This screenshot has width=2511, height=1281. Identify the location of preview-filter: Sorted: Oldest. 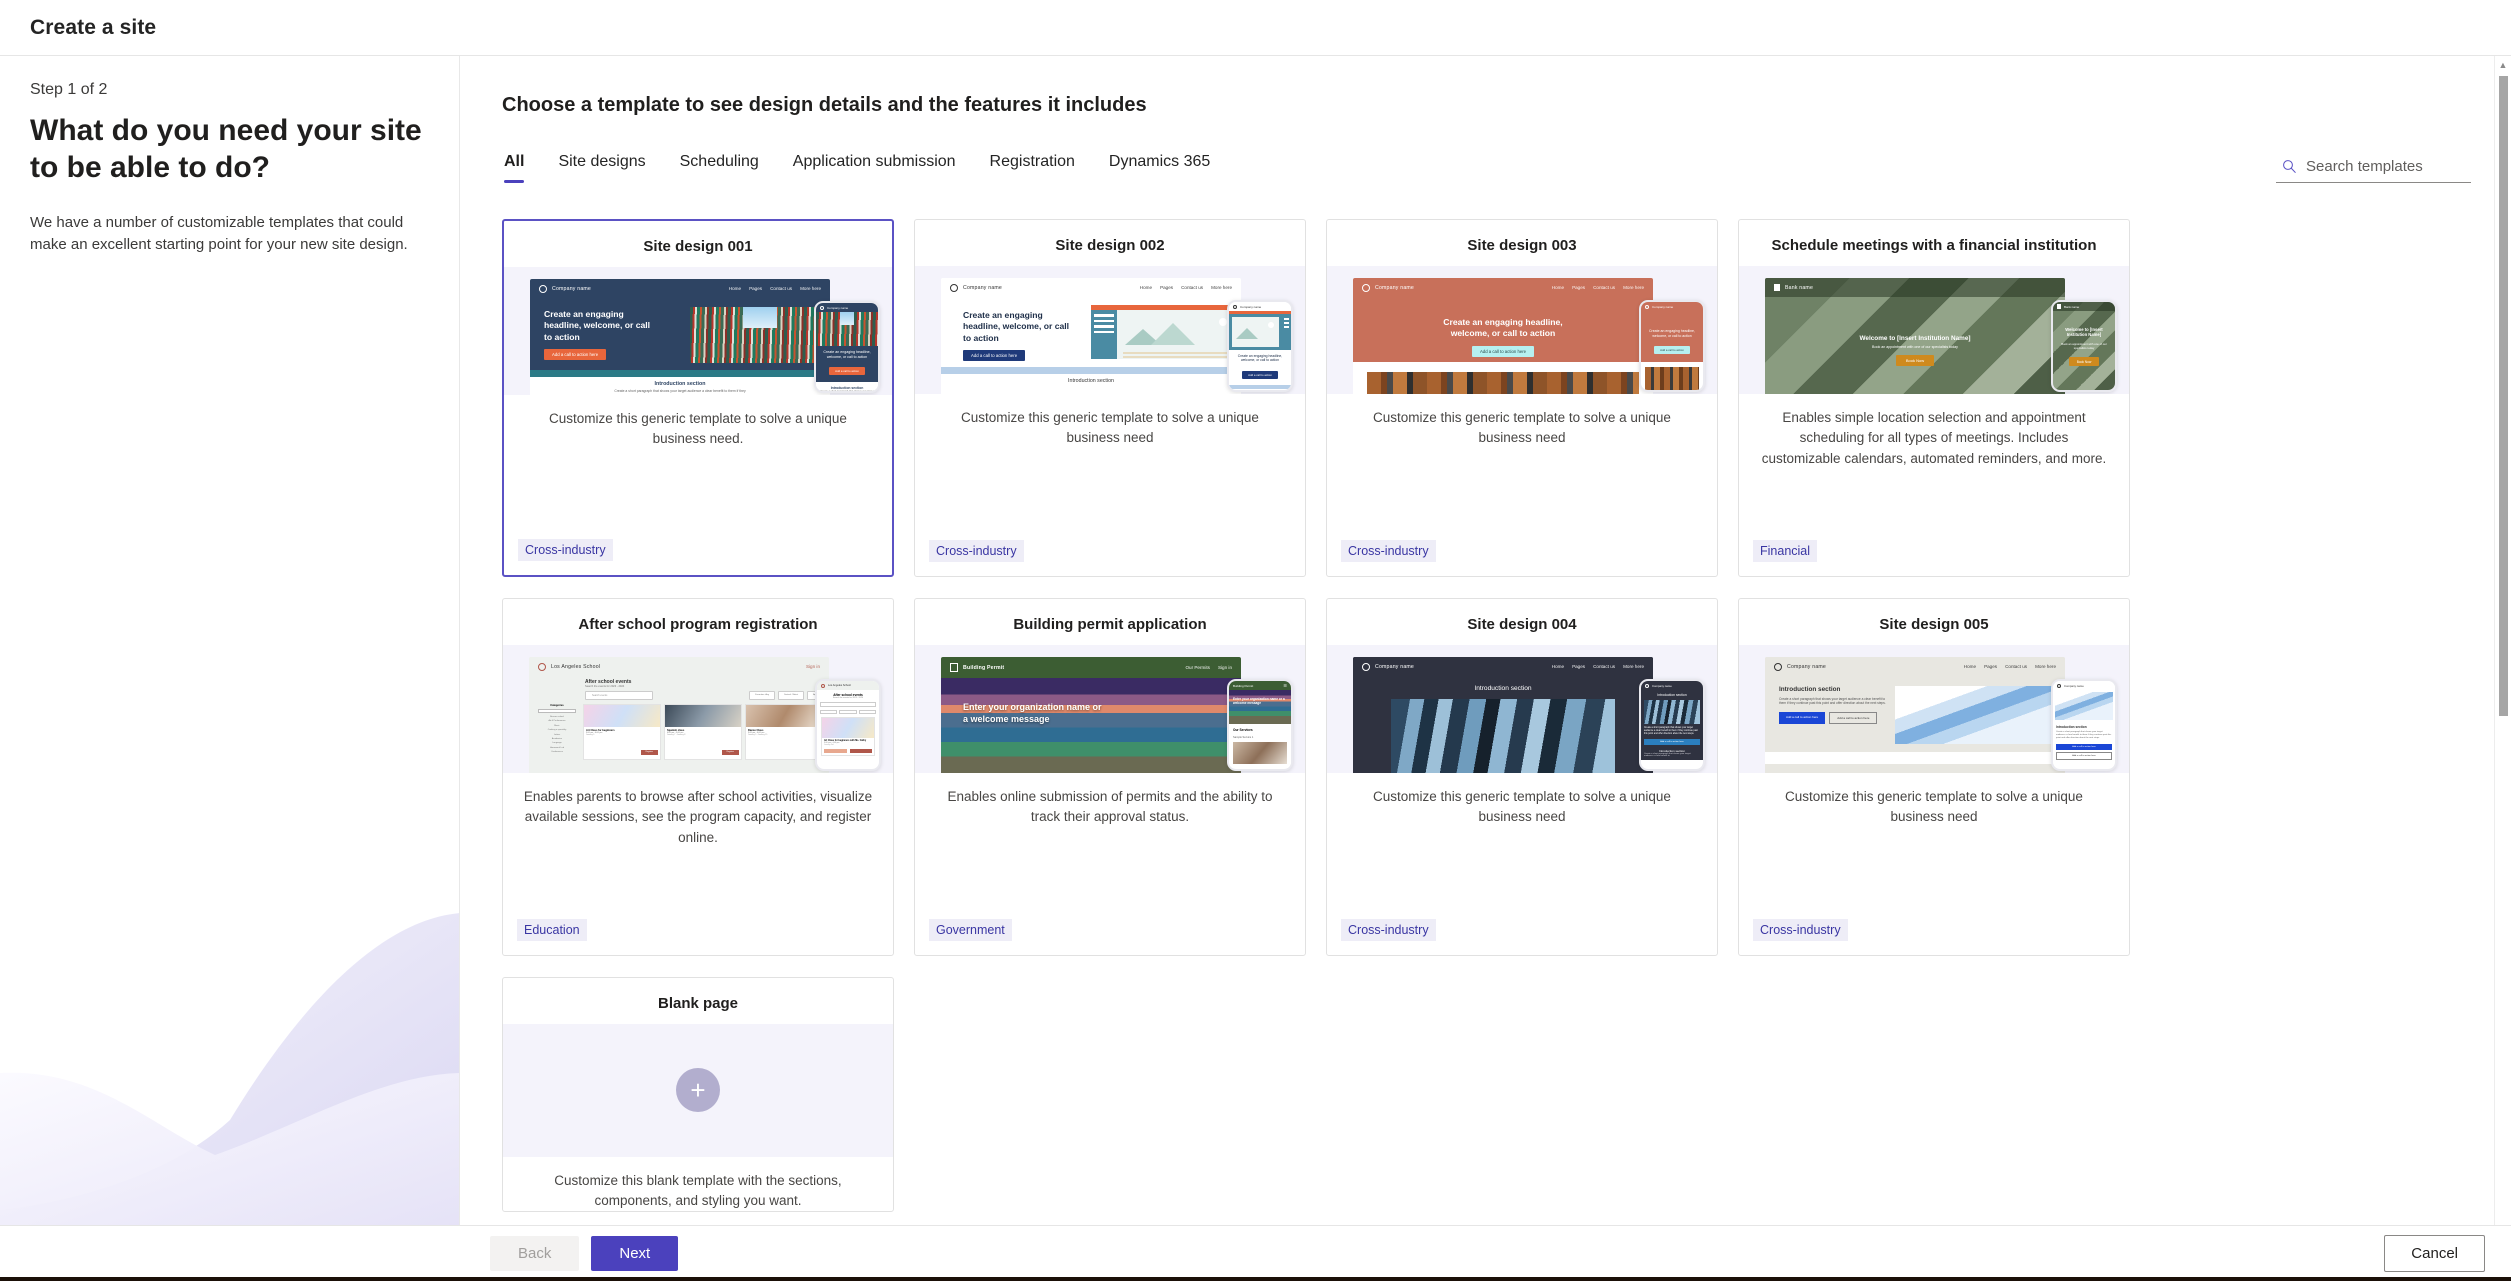
(791, 695).